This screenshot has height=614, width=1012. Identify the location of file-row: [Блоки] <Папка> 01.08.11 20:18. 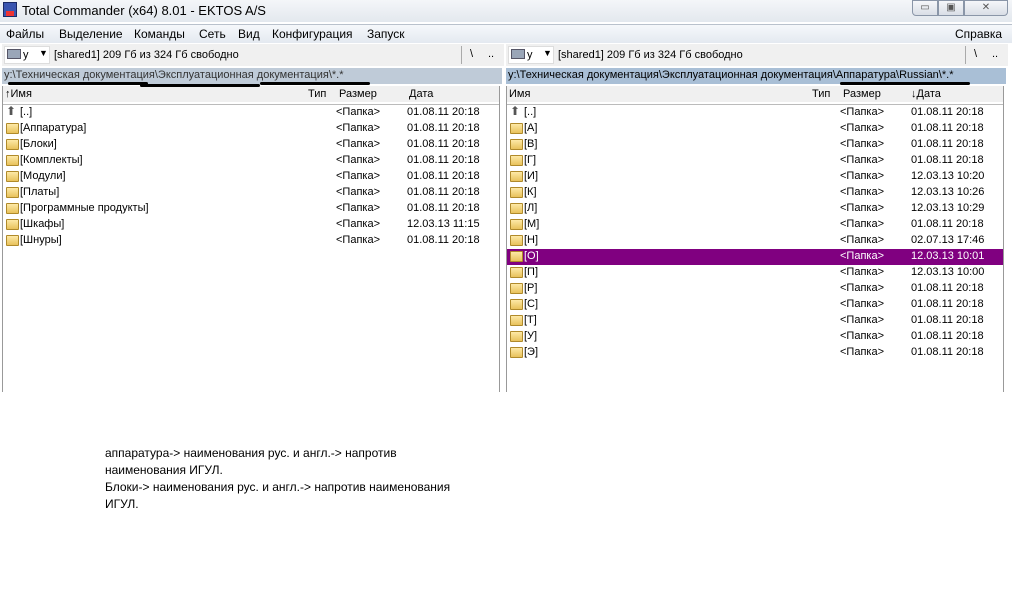
(251, 145).